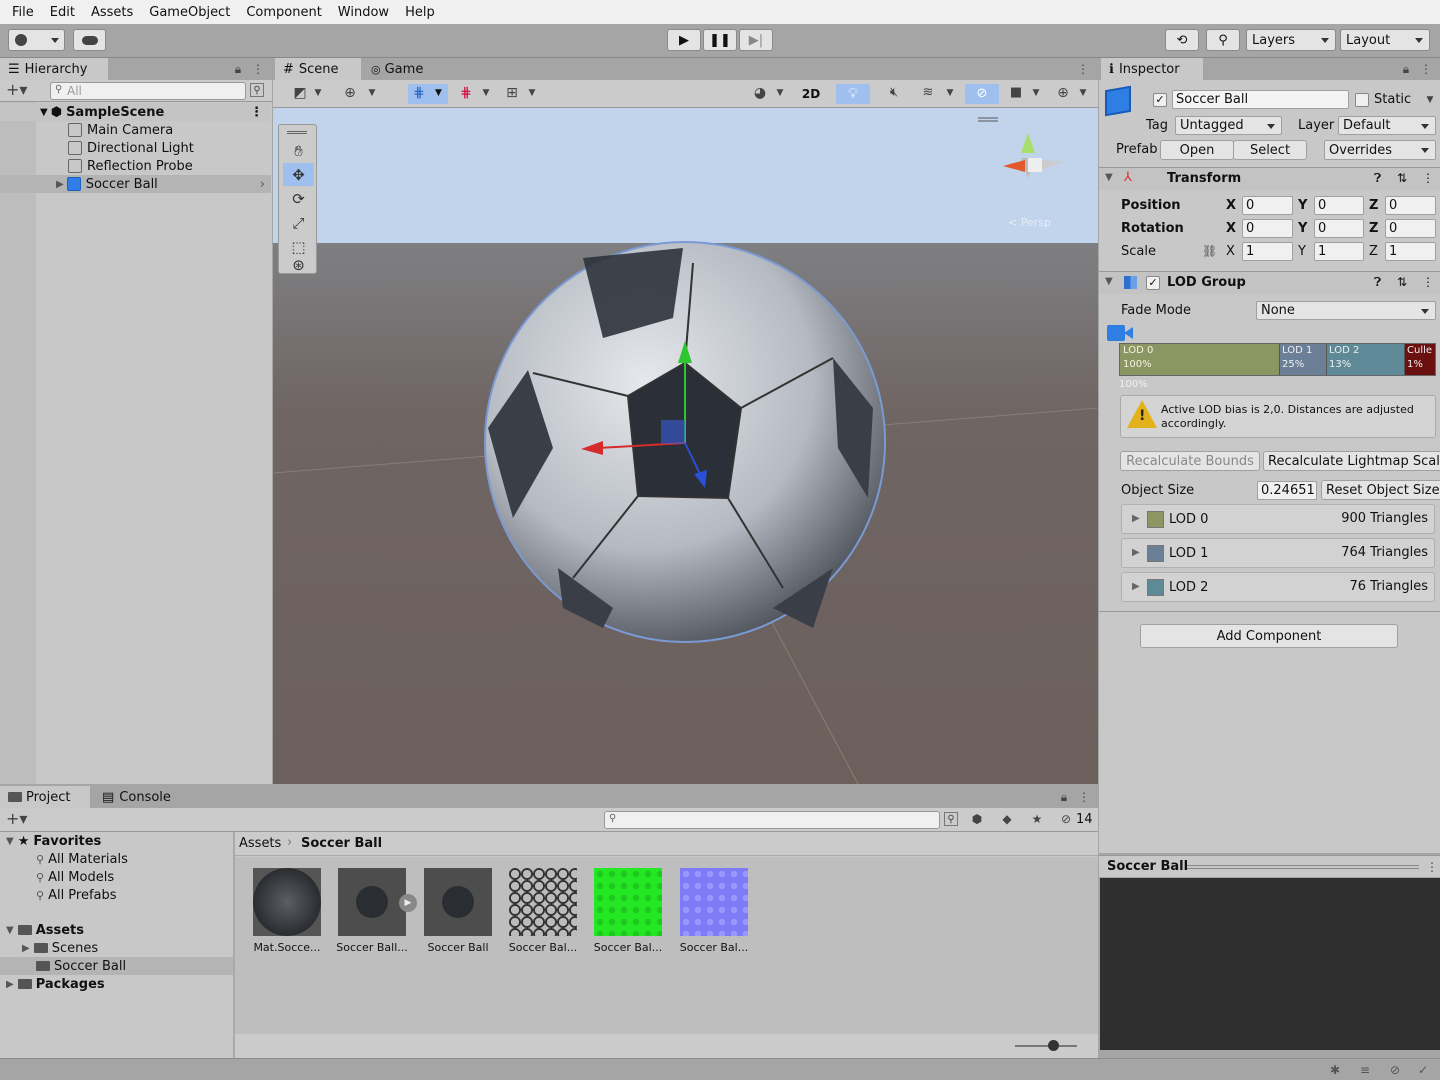  Describe the element at coordinates (1420, 359) in the screenshot. I see `culled-segment: Culle 1%` at that location.